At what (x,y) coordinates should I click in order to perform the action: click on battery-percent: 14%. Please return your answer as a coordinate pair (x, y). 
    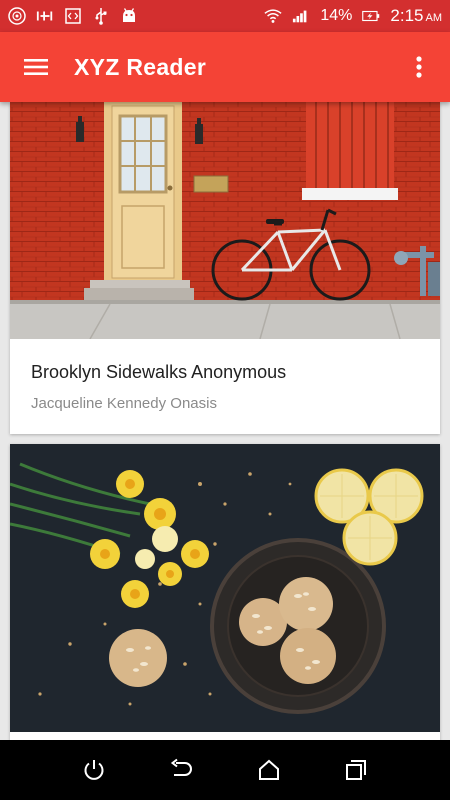
    Looking at the image, I should click on (336, 15).